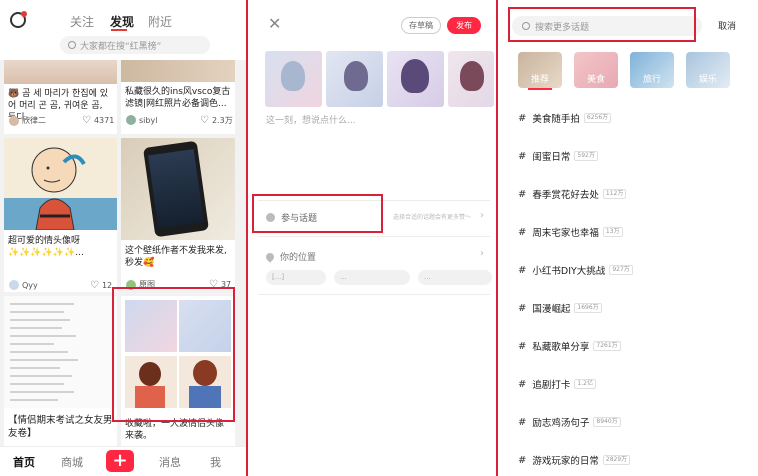 This screenshot has height=476, width=758. Describe the element at coordinates (104, 120) in the screenshot. I see `like-count: 4371` at that location.